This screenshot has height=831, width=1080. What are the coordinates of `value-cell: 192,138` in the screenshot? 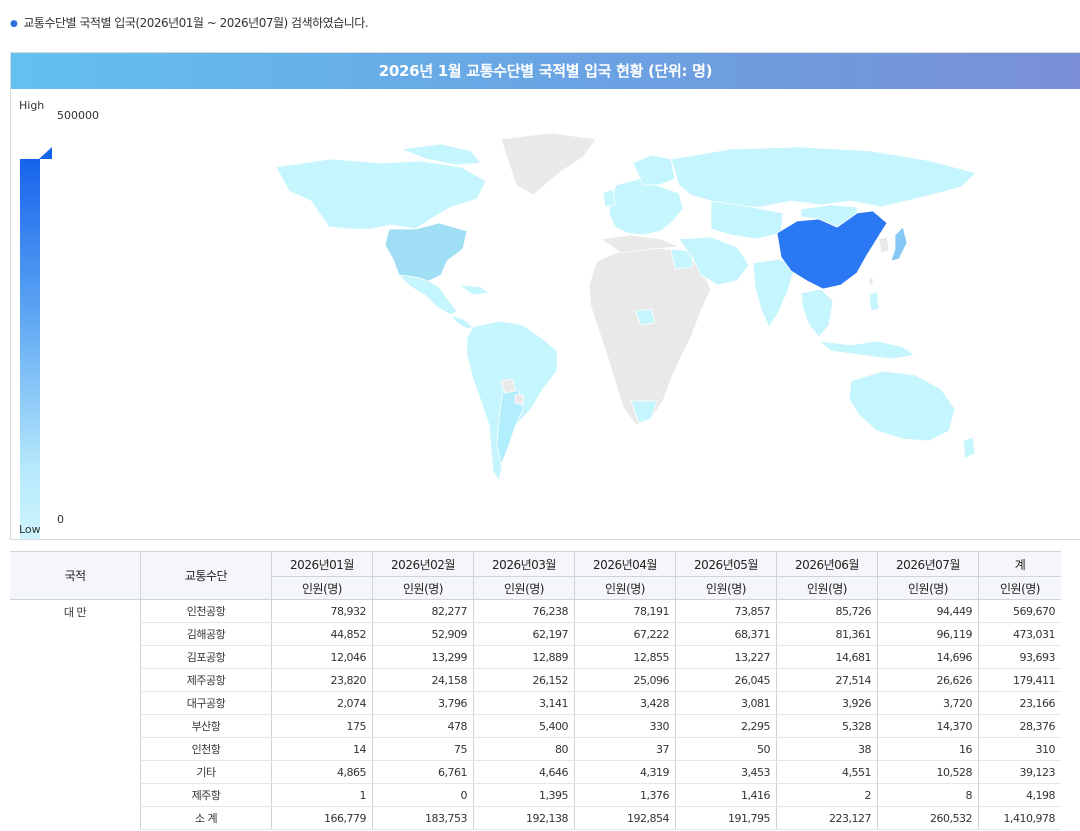 It's located at (524, 818).